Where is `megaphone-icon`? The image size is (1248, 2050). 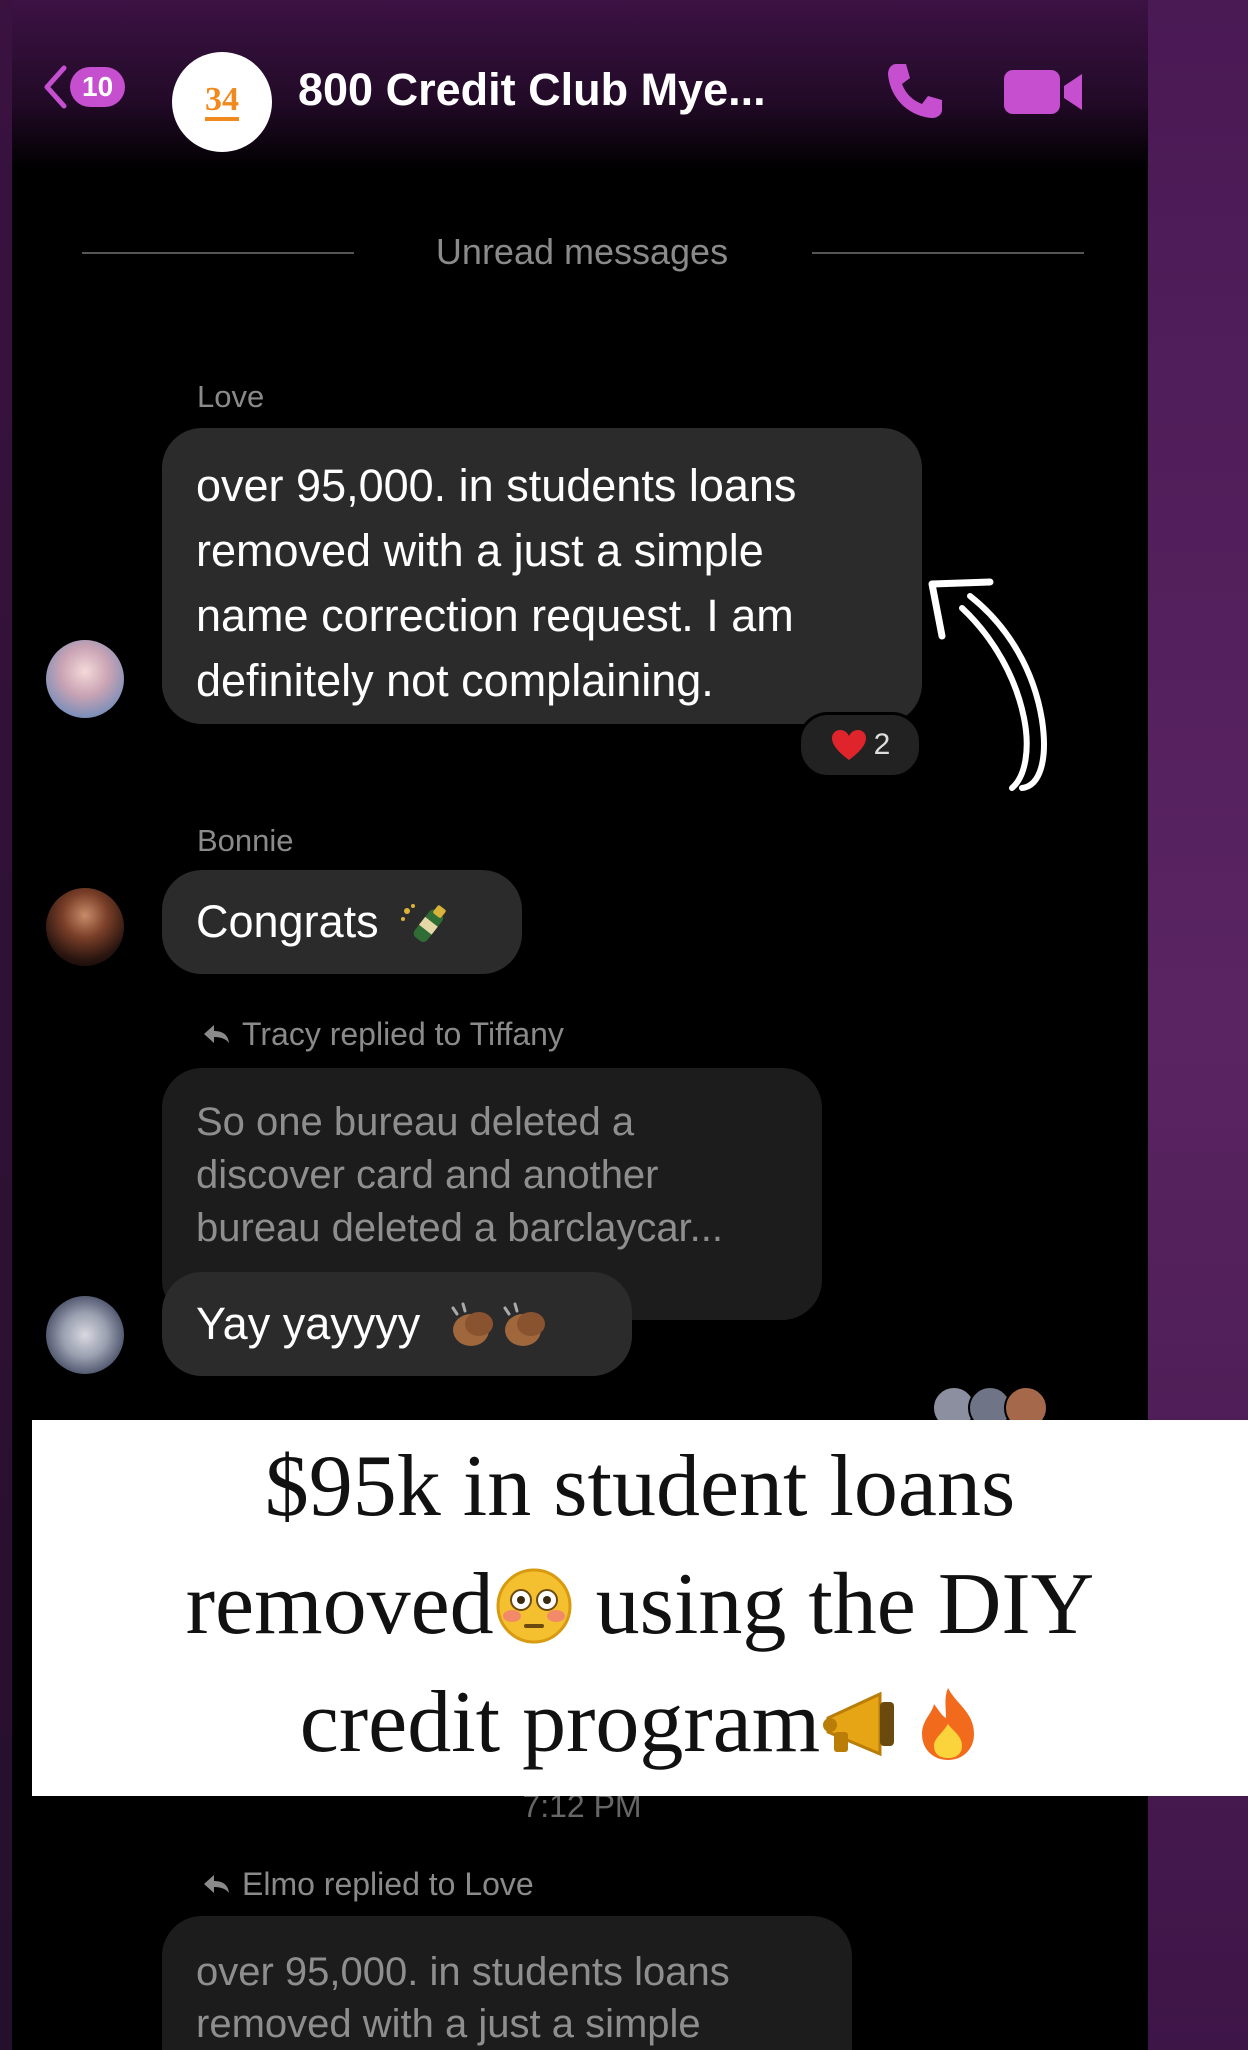
megaphone-icon is located at coordinates (859, 1724).